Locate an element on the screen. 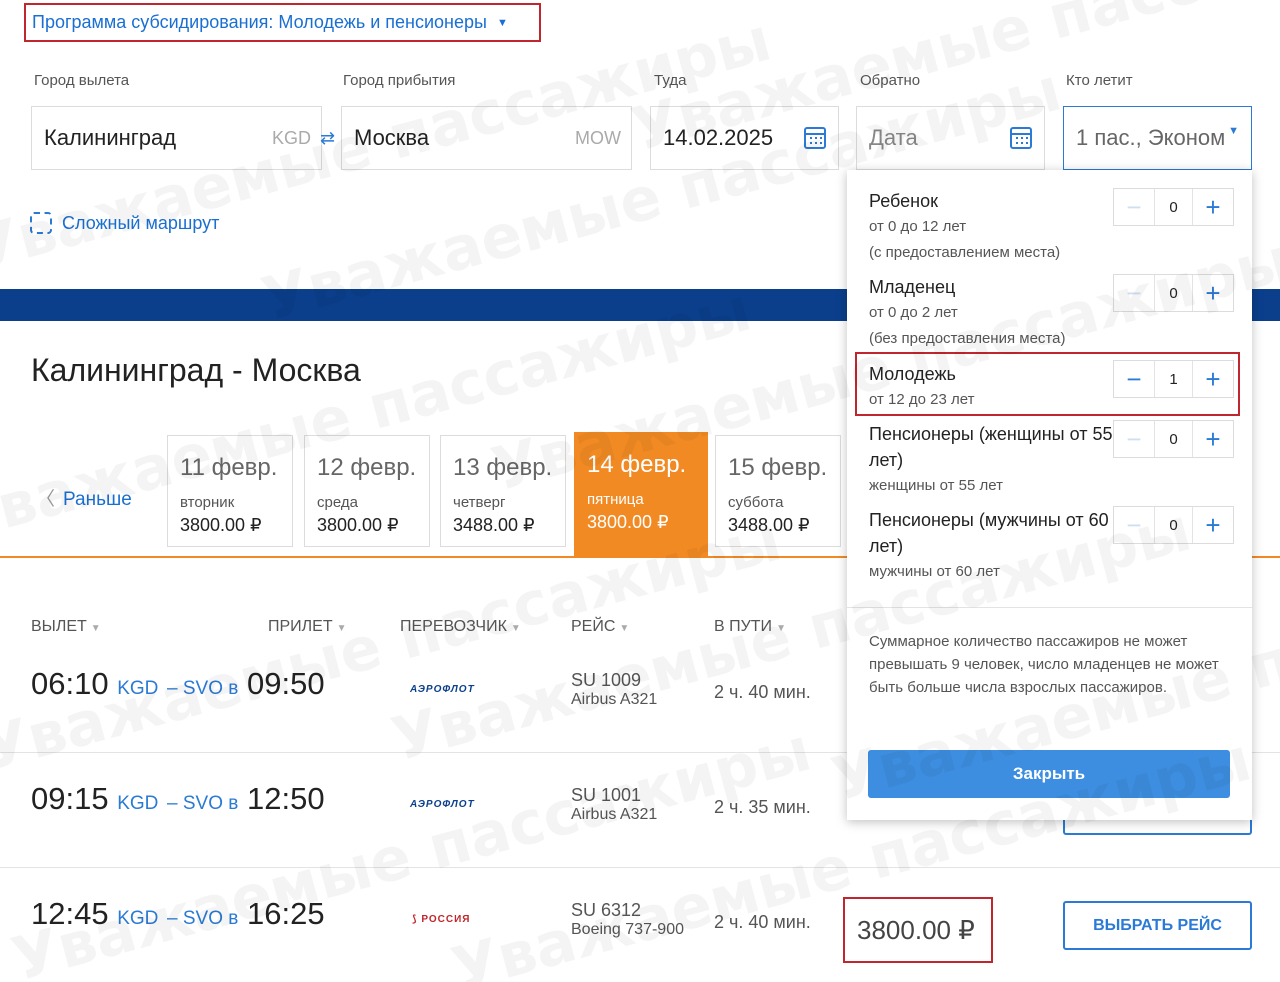  date-card: 12 февр. среда 3800.00 ₽ is located at coordinates (367, 491).